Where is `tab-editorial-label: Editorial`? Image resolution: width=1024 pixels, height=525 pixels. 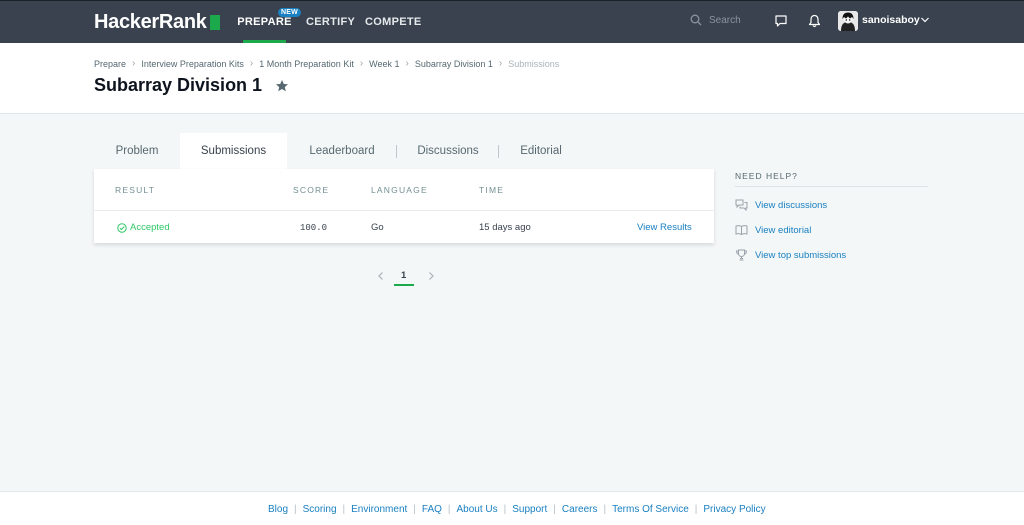
tab-editorial-label: Editorial is located at coordinates (541, 151).